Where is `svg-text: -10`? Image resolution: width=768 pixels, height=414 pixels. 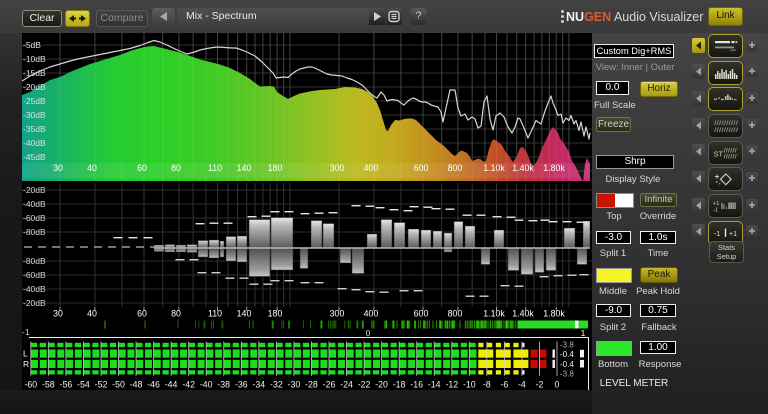 svg-text: -10 is located at coordinates (469, 385).